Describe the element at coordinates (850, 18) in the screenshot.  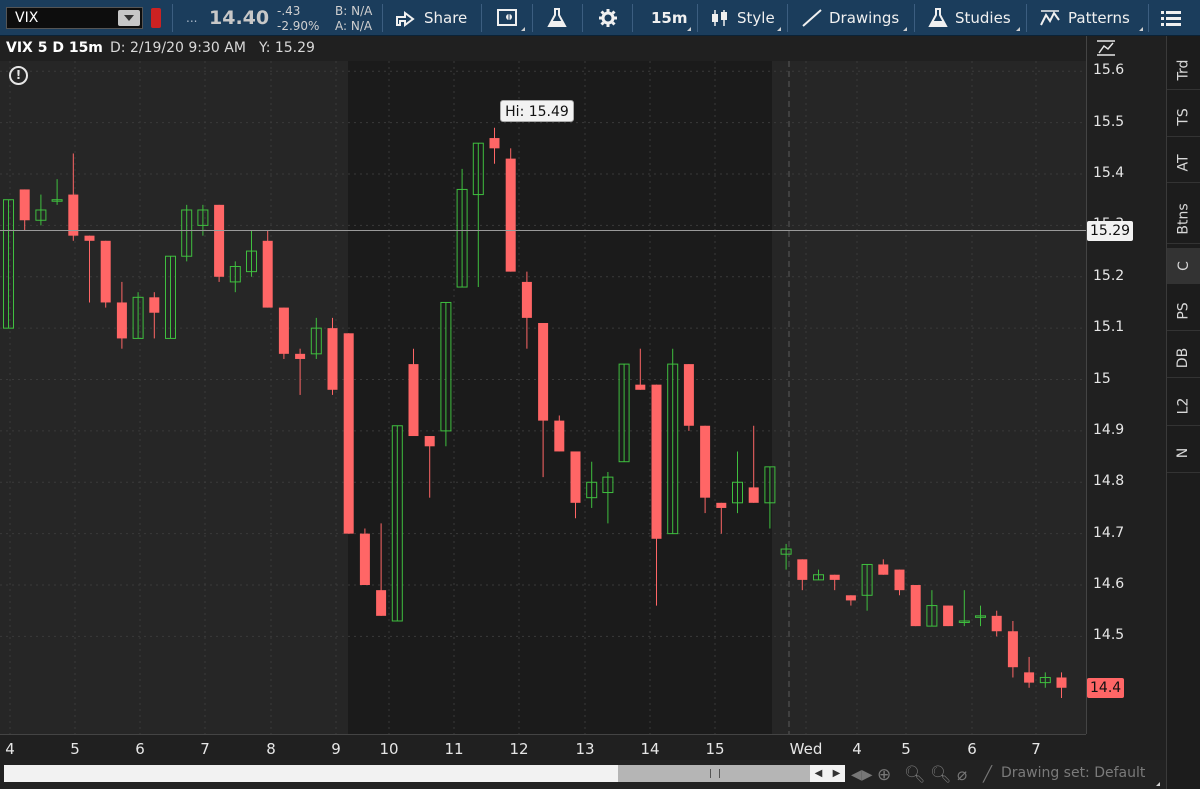
I see `drawings-button: Drawings` at that location.